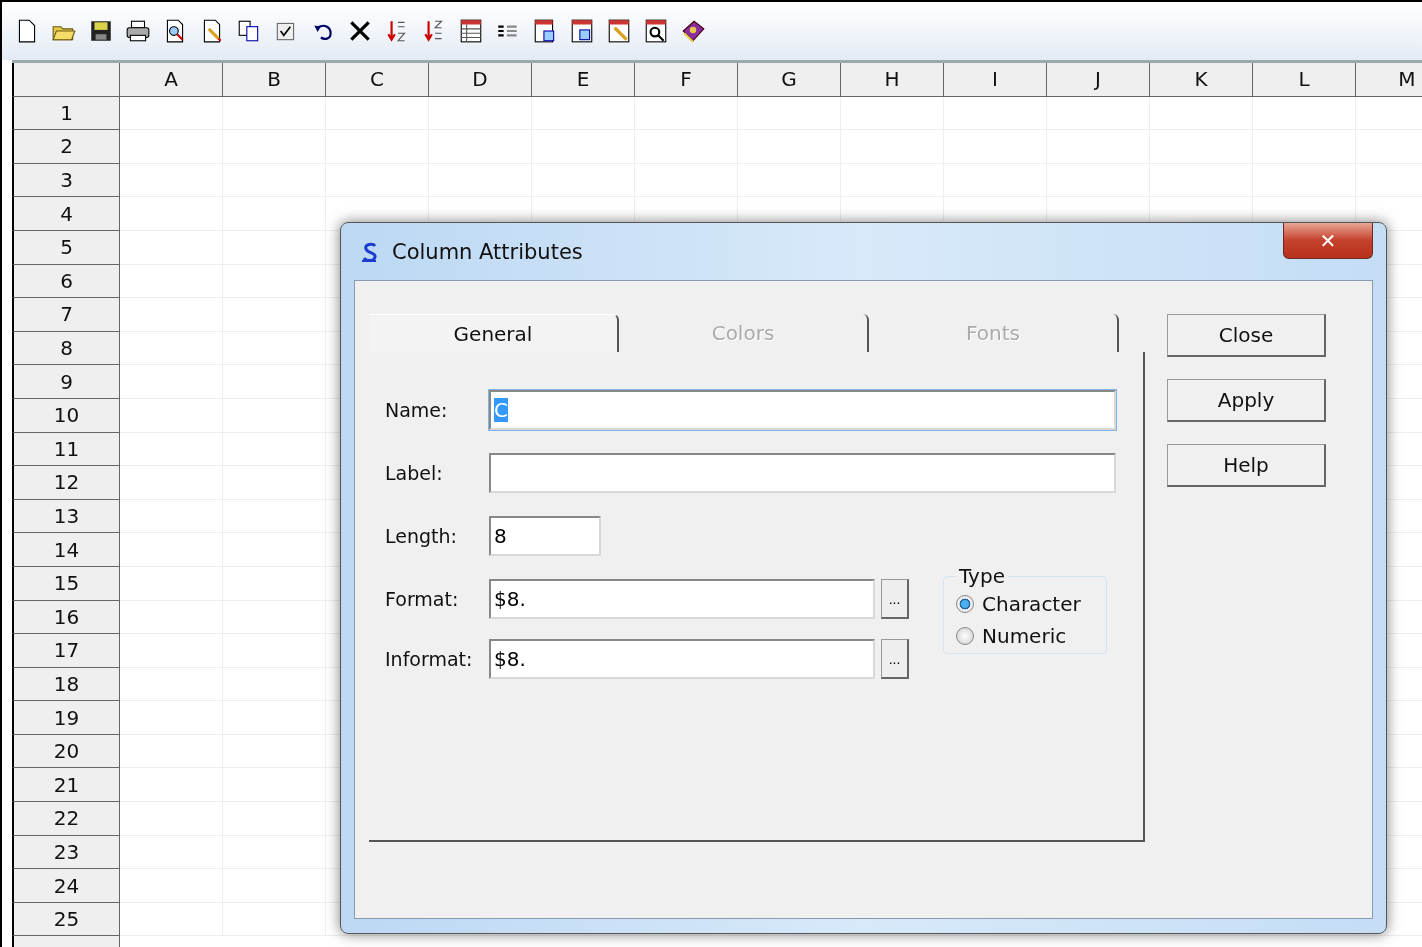  Describe the element at coordinates (66, 113) in the screenshot. I see `row-header: 1` at that location.